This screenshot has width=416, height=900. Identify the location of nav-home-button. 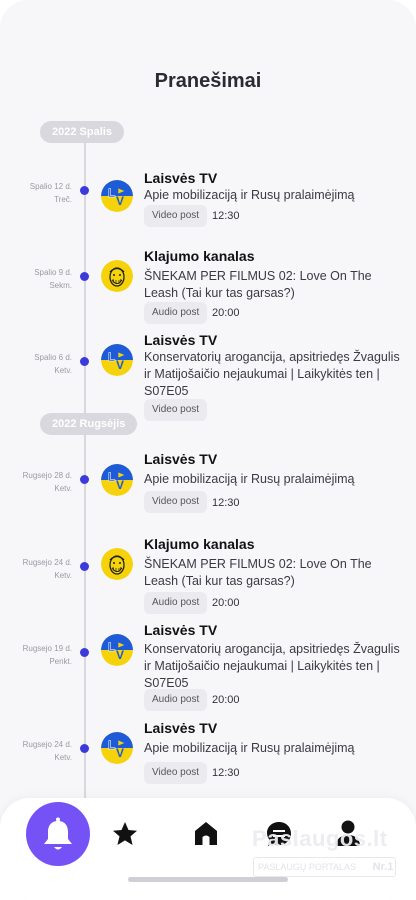
(206, 833).